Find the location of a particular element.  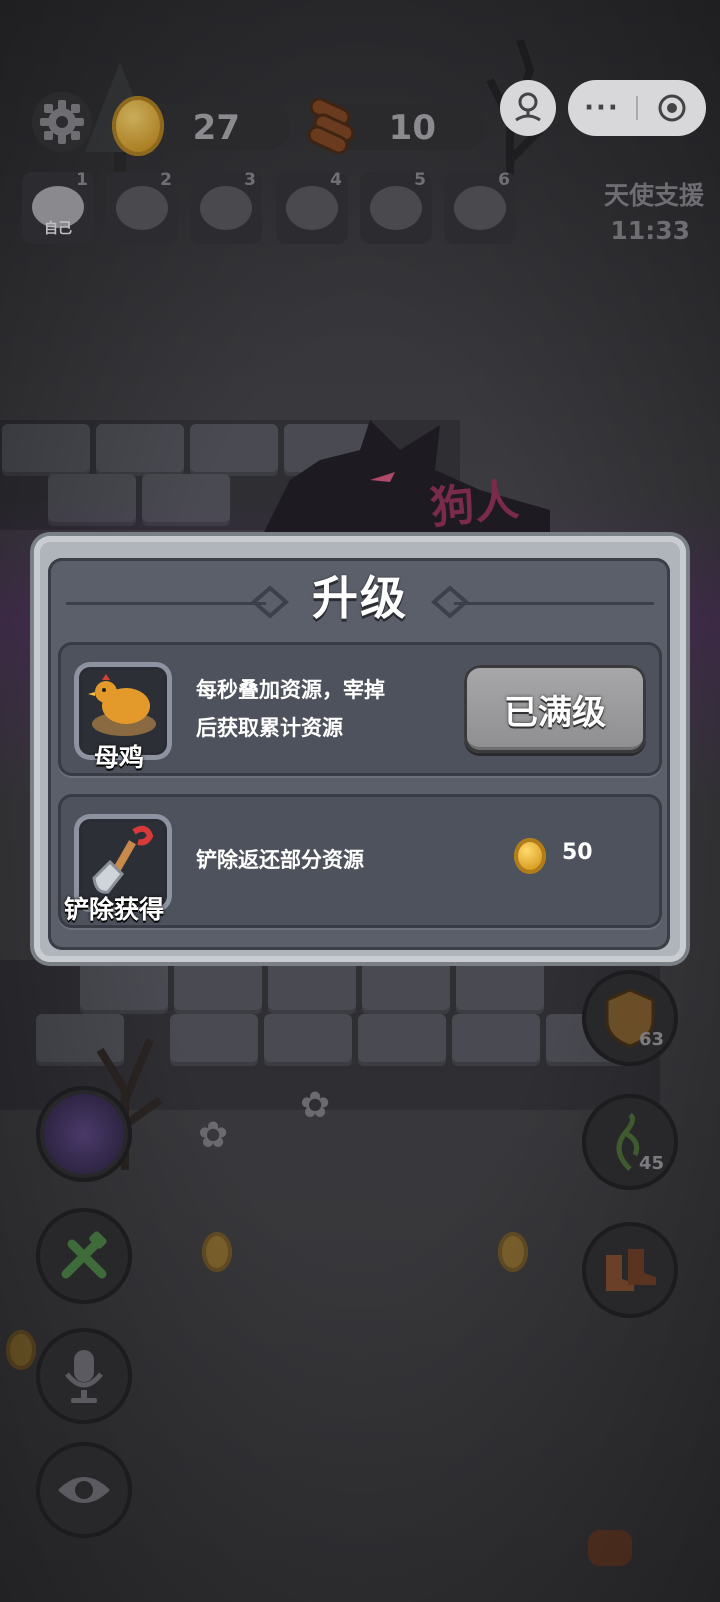

wood-counter: 10 is located at coordinates (396, 126).